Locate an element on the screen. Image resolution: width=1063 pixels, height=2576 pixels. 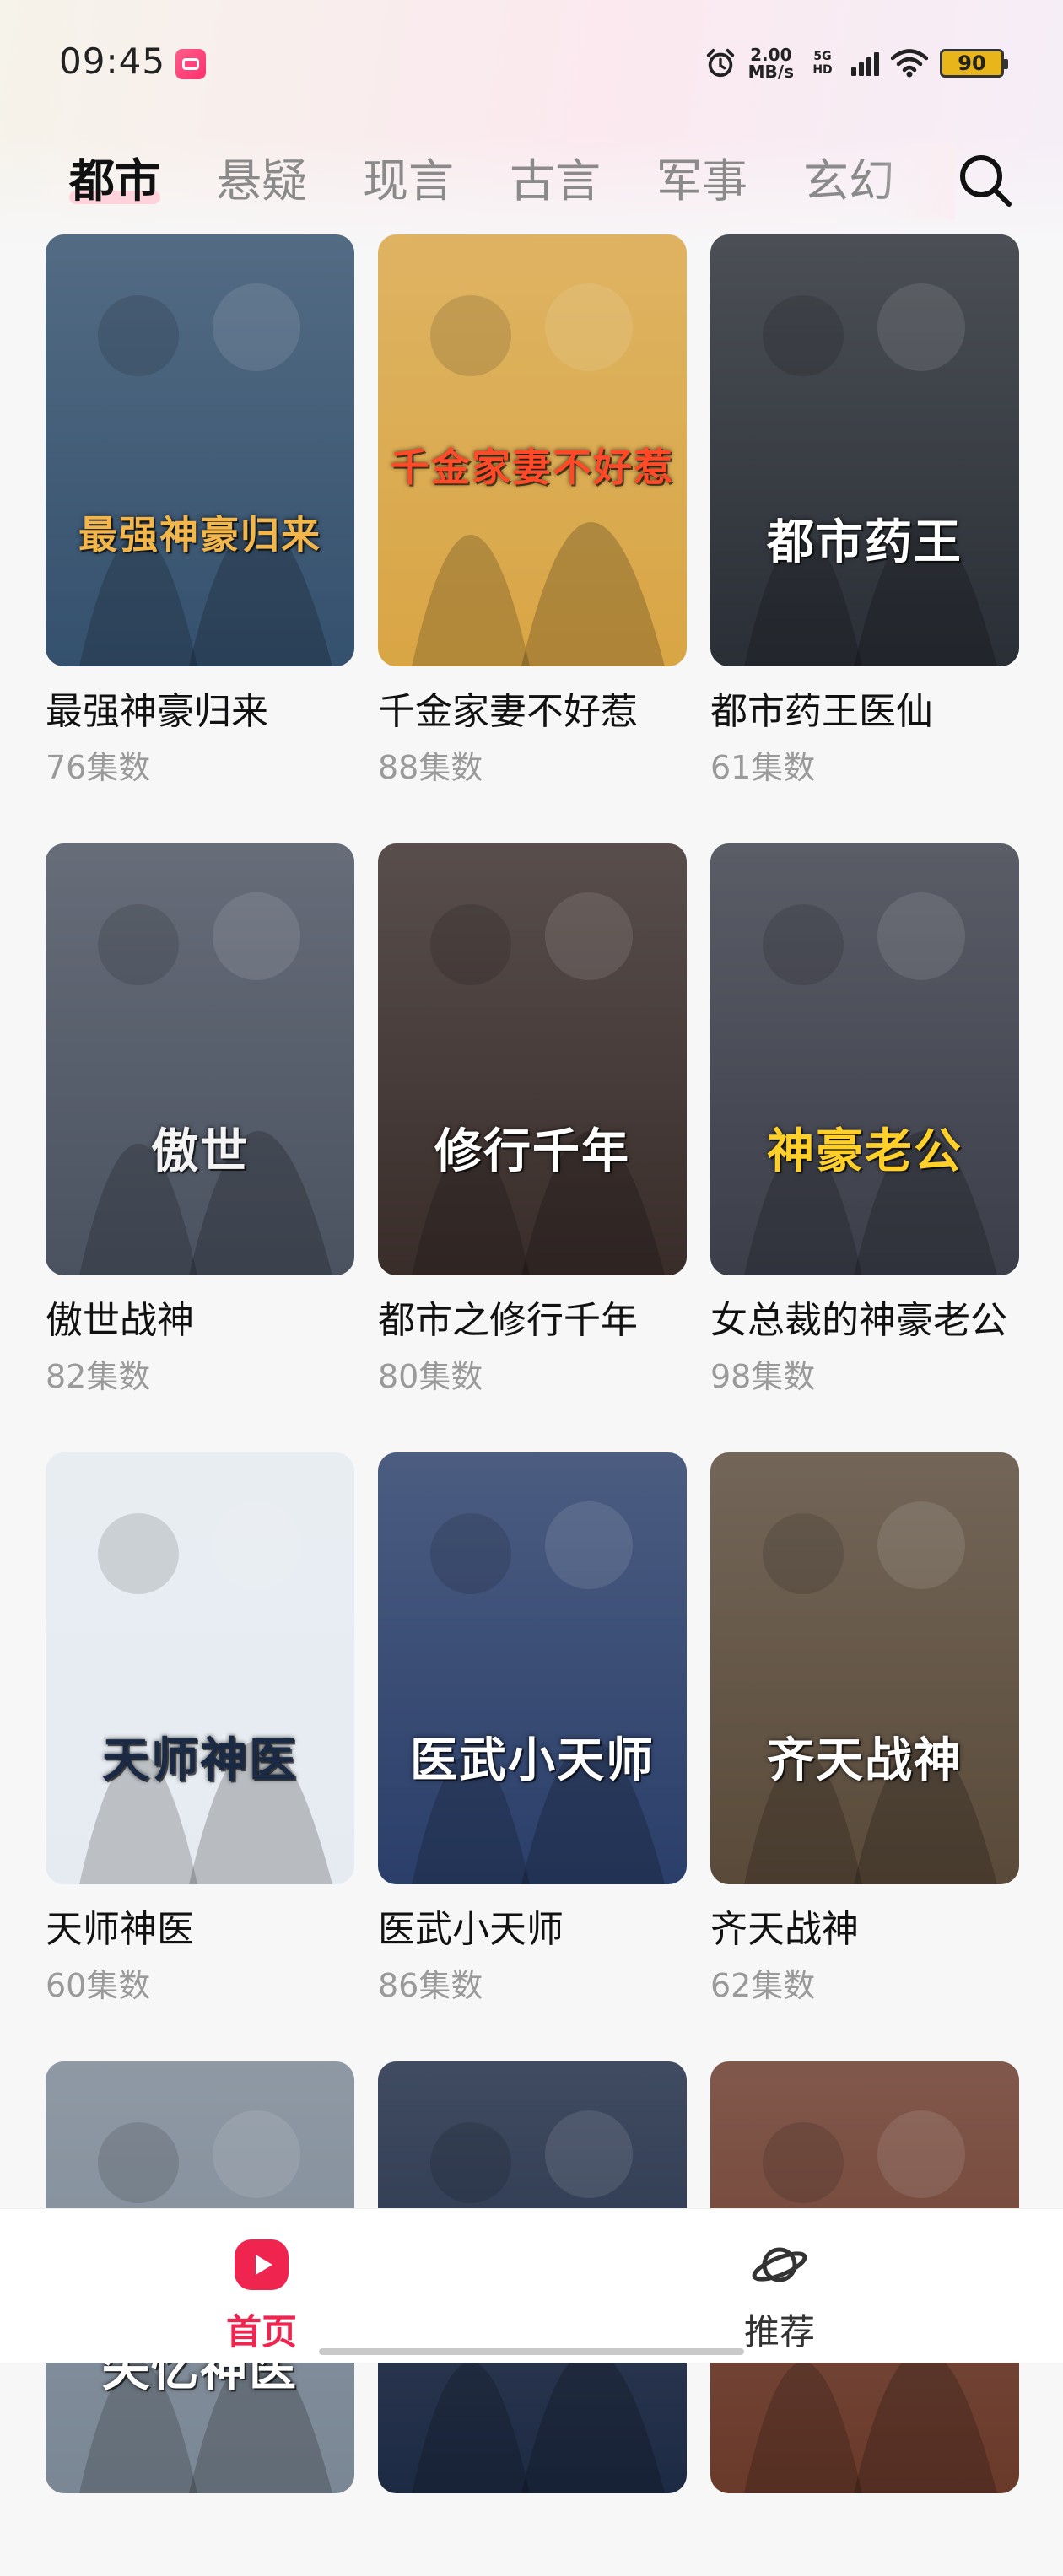
home-indicator is located at coordinates (531, 2351).